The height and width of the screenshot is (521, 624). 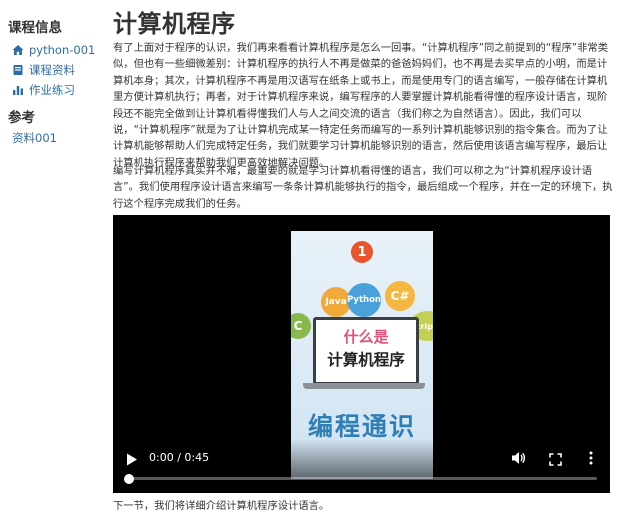 What do you see at coordinates (366, 337) in the screenshot?
I see `thumbnail-line1: 什么是` at bounding box center [366, 337].